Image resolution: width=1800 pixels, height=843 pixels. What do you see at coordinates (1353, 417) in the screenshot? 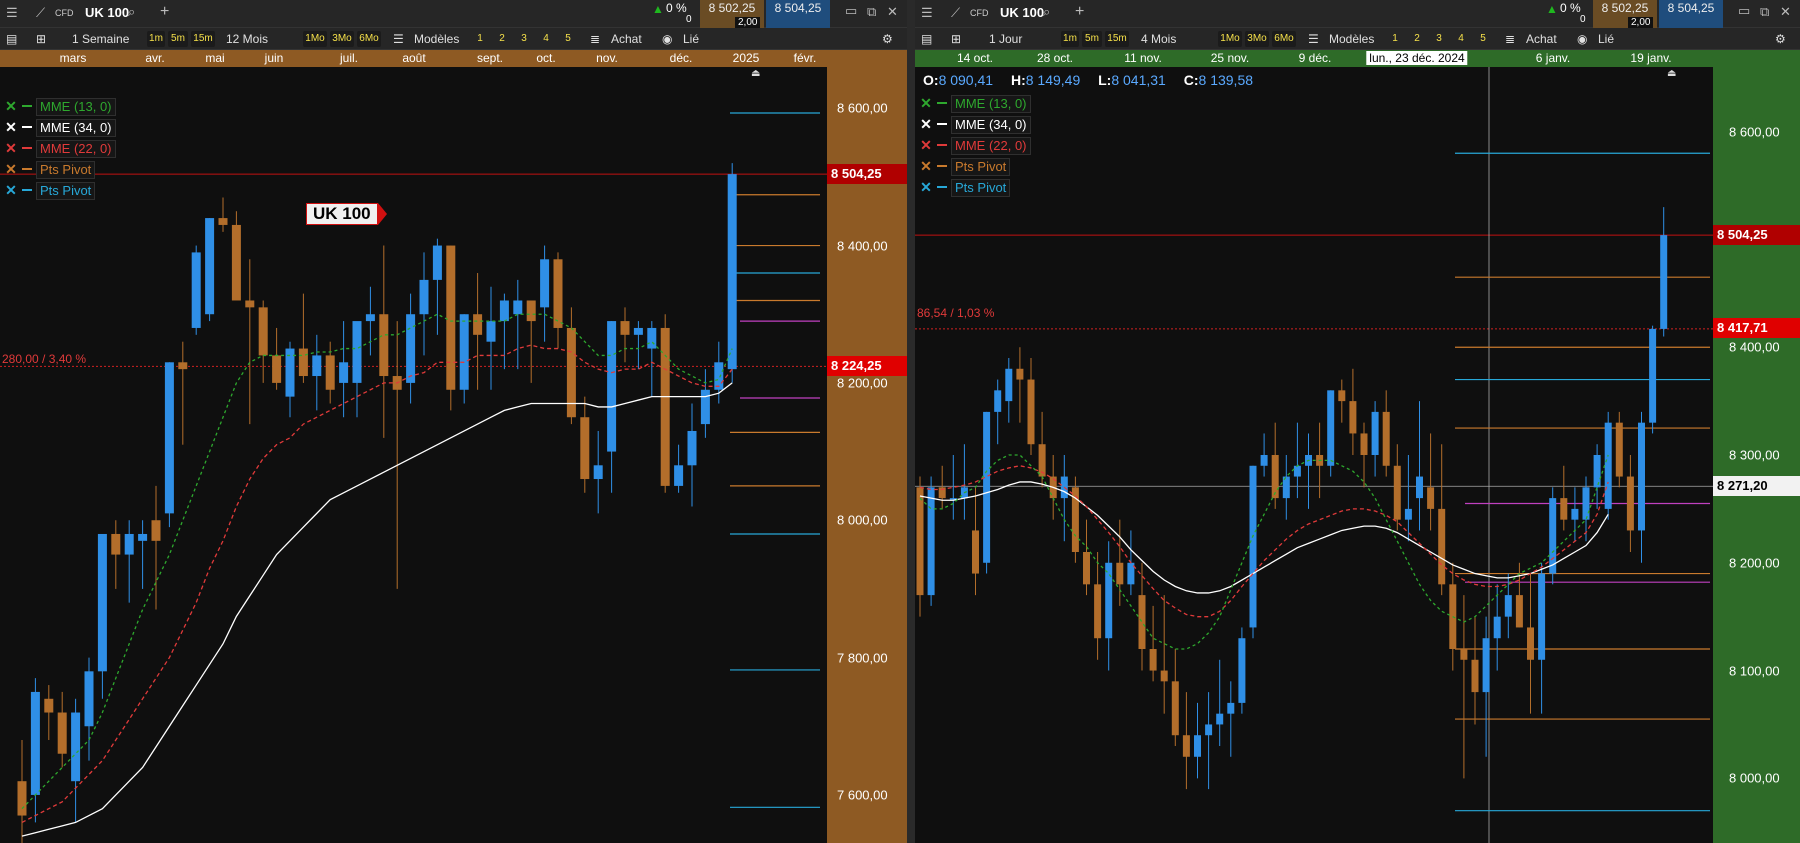
I see `candle-body` at bounding box center [1353, 417].